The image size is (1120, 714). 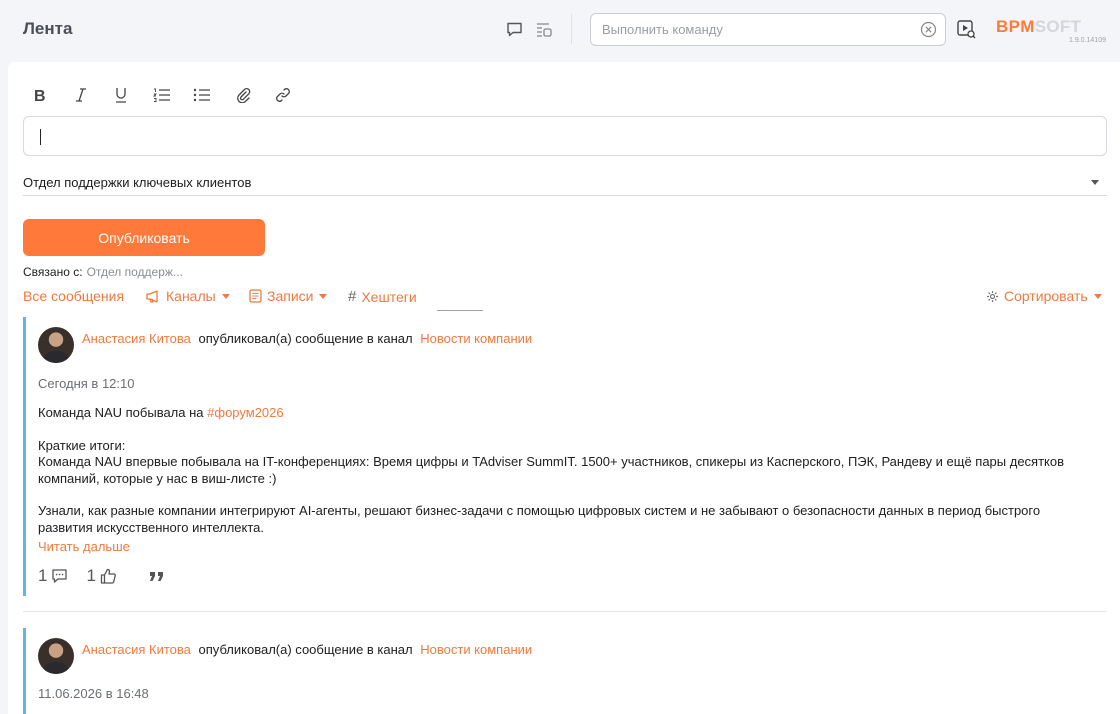 What do you see at coordinates (40, 137) in the screenshot?
I see `text-caret` at bounding box center [40, 137].